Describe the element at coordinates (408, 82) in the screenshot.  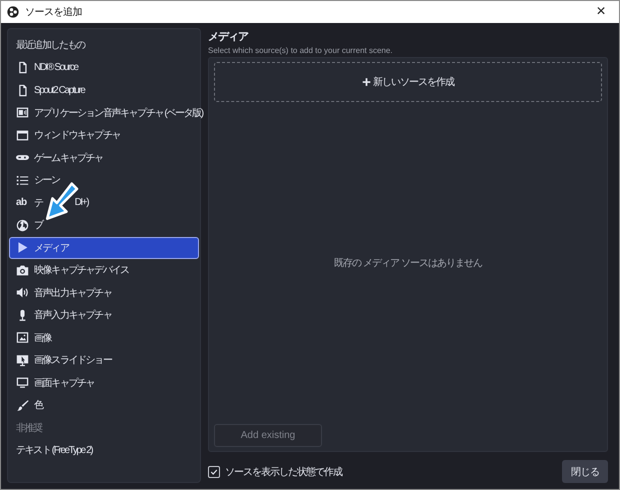
I see `create-new-source-button: + 新しいソースを作成` at that location.